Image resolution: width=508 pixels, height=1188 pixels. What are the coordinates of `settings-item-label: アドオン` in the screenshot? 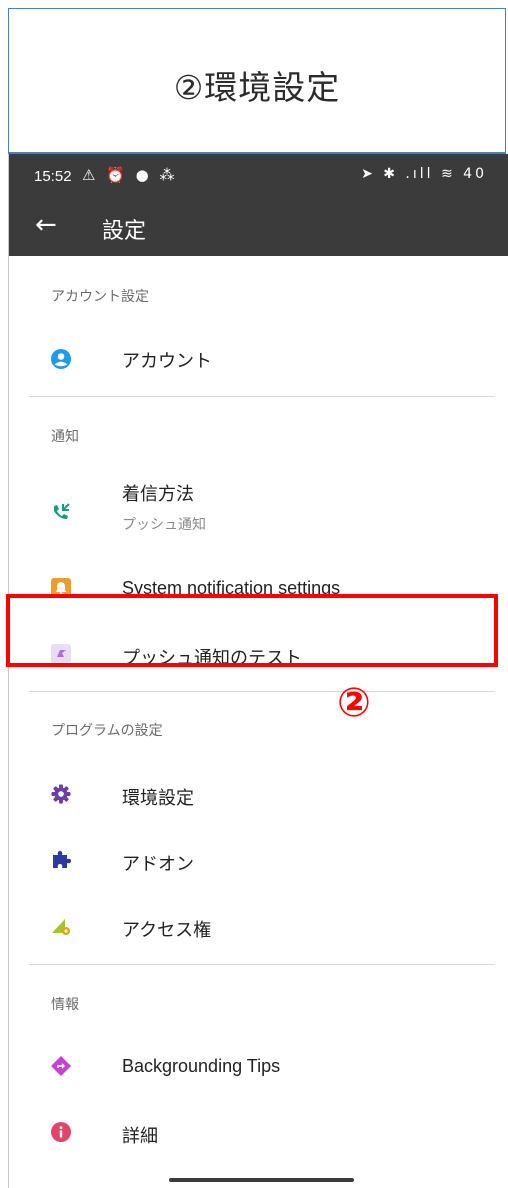 It's located at (158, 864).